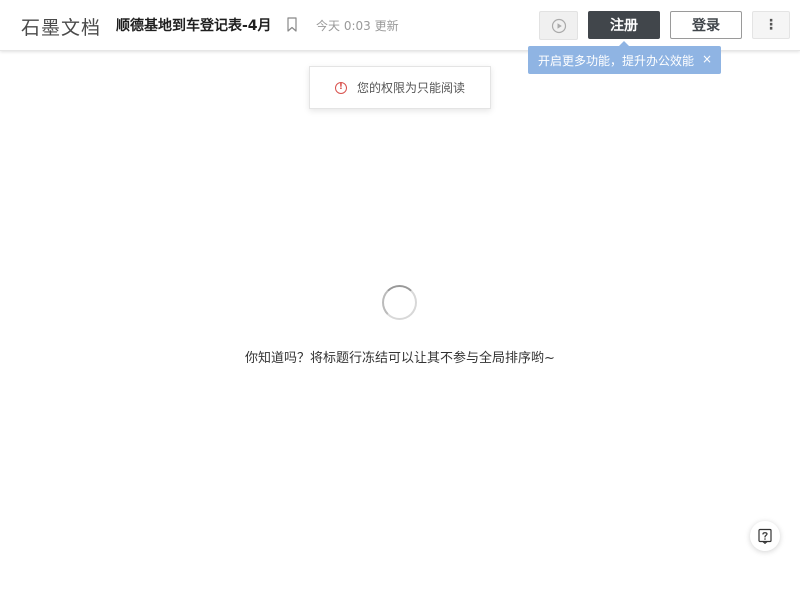  I want to click on help-button, so click(765, 536).